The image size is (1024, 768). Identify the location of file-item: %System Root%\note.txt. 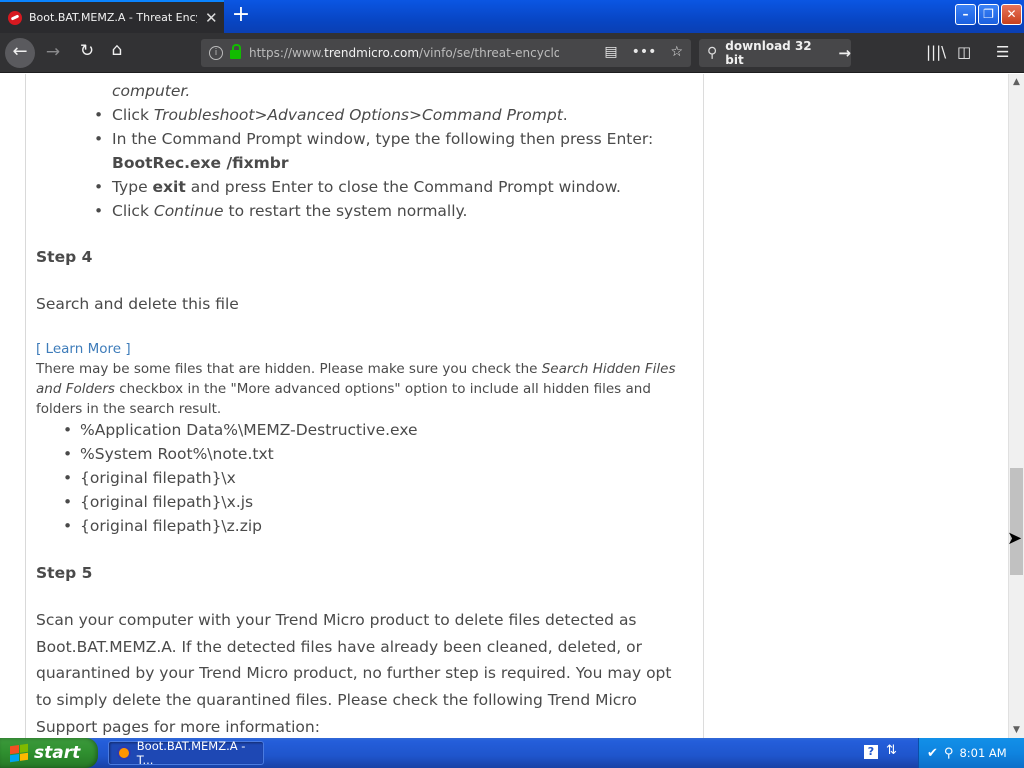
(227, 454).